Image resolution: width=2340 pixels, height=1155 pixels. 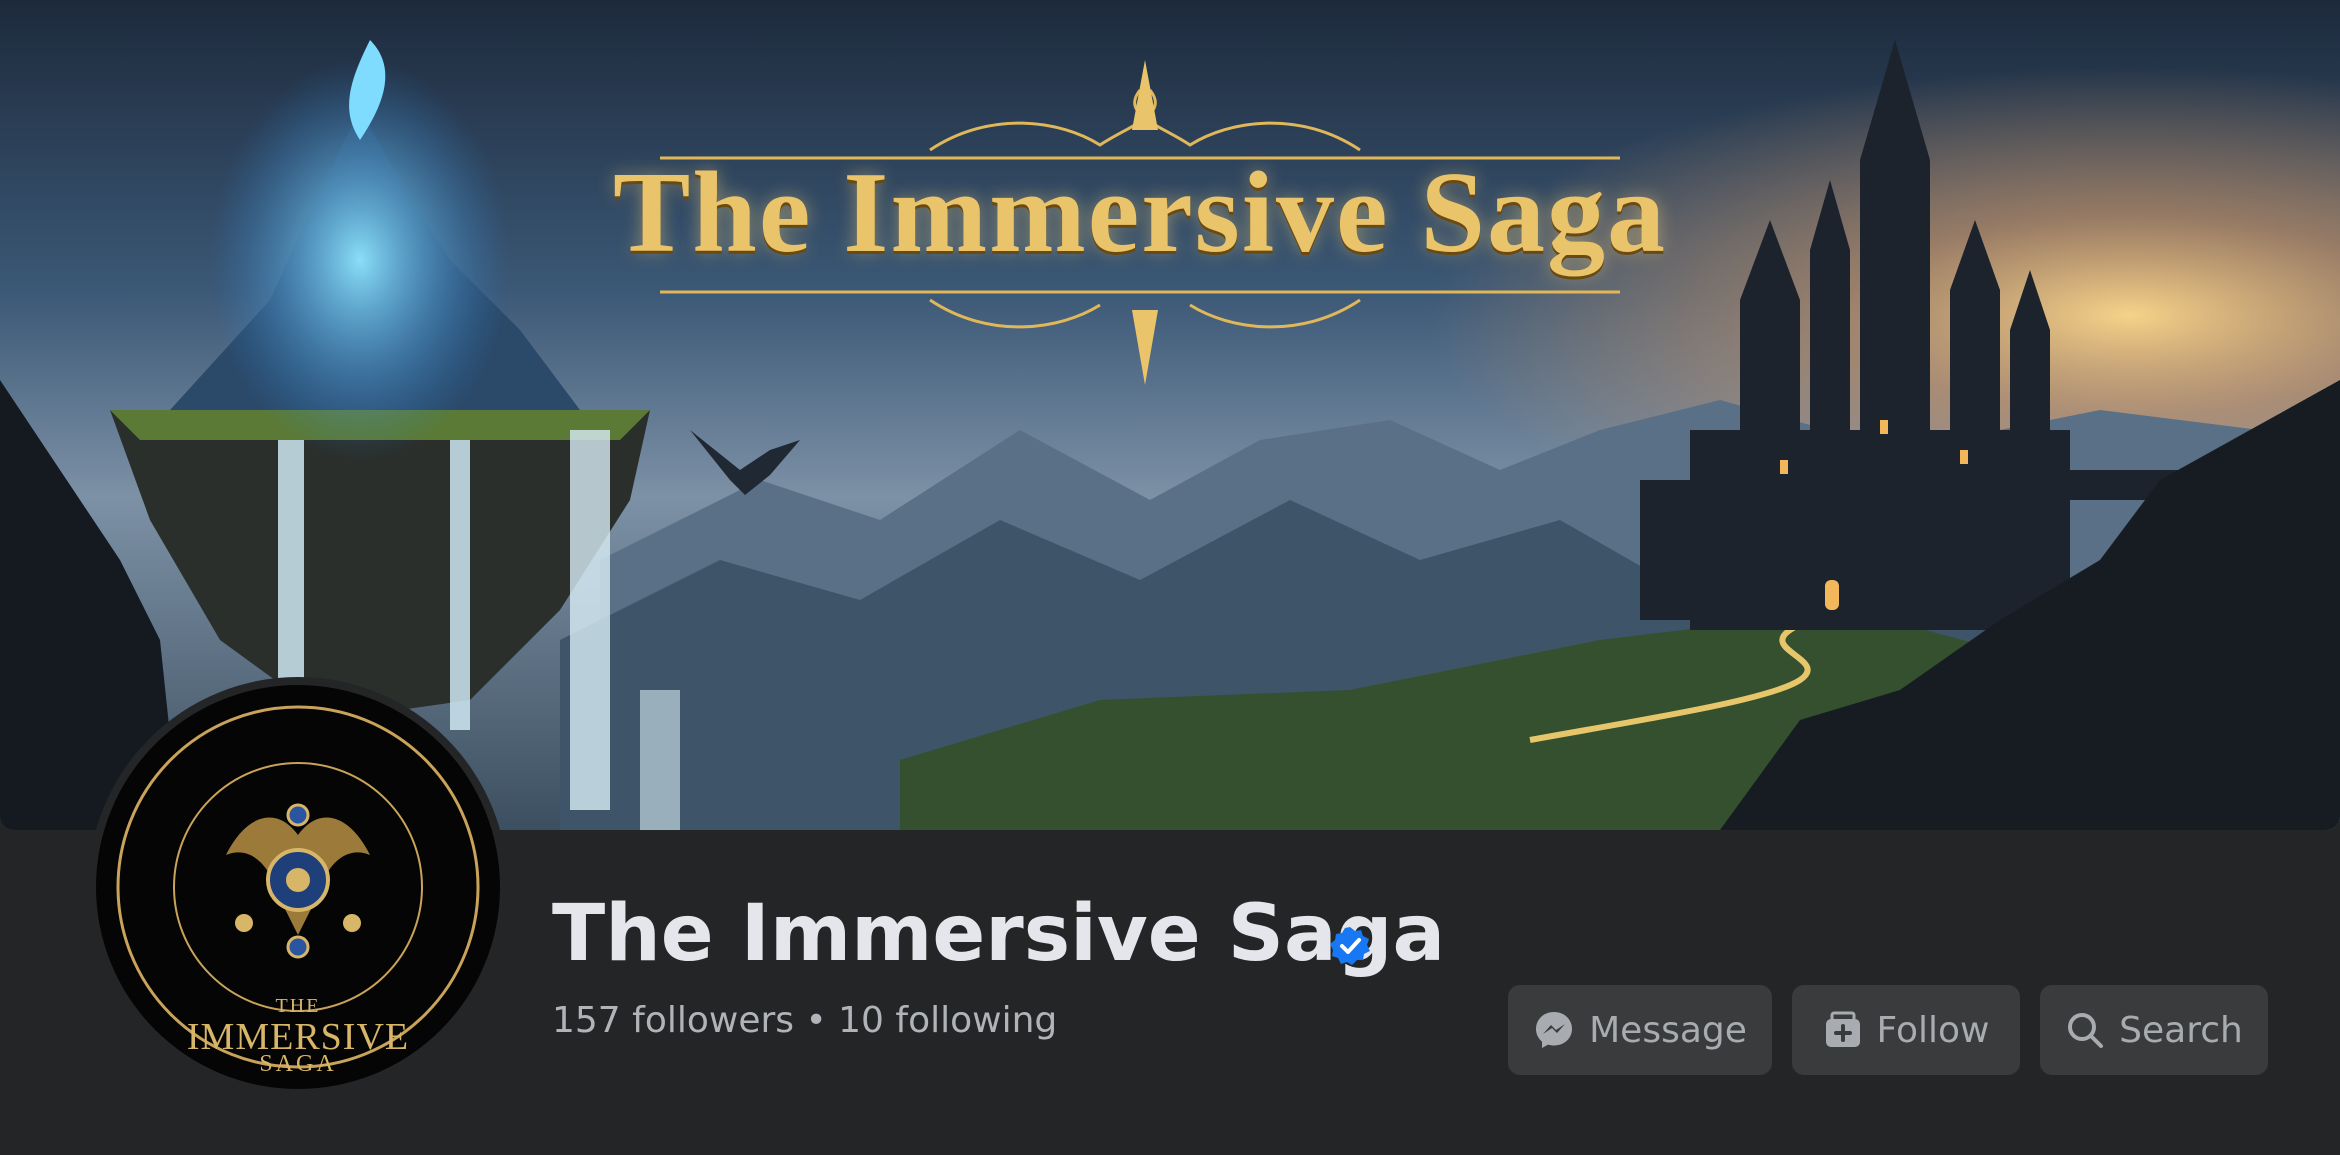 I want to click on avatar-logo: THE IMMERSIVE SAGA, so click(x=298, y=887).